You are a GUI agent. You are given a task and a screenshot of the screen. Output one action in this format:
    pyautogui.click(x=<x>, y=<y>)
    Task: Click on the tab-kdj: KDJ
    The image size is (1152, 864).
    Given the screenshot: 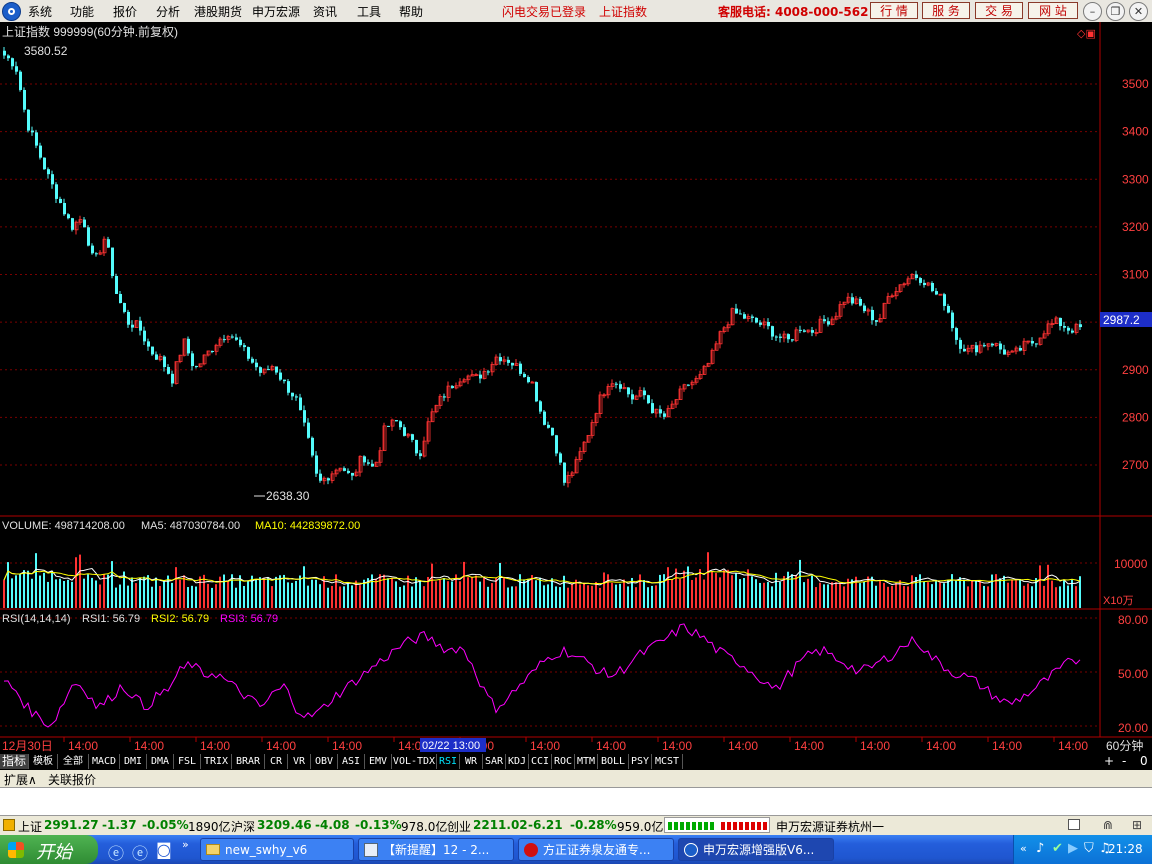 What is the action you would take?
    pyautogui.click(x=517, y=761)
    